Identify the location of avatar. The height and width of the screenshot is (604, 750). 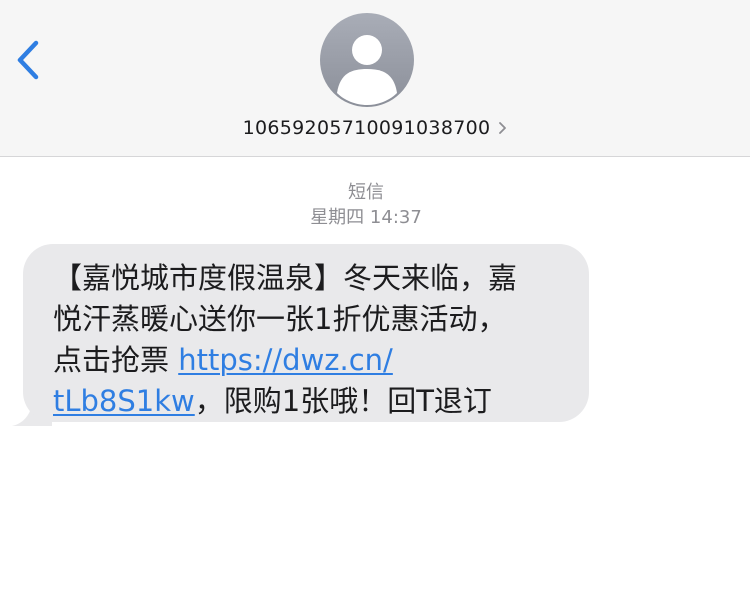
(367, 60).